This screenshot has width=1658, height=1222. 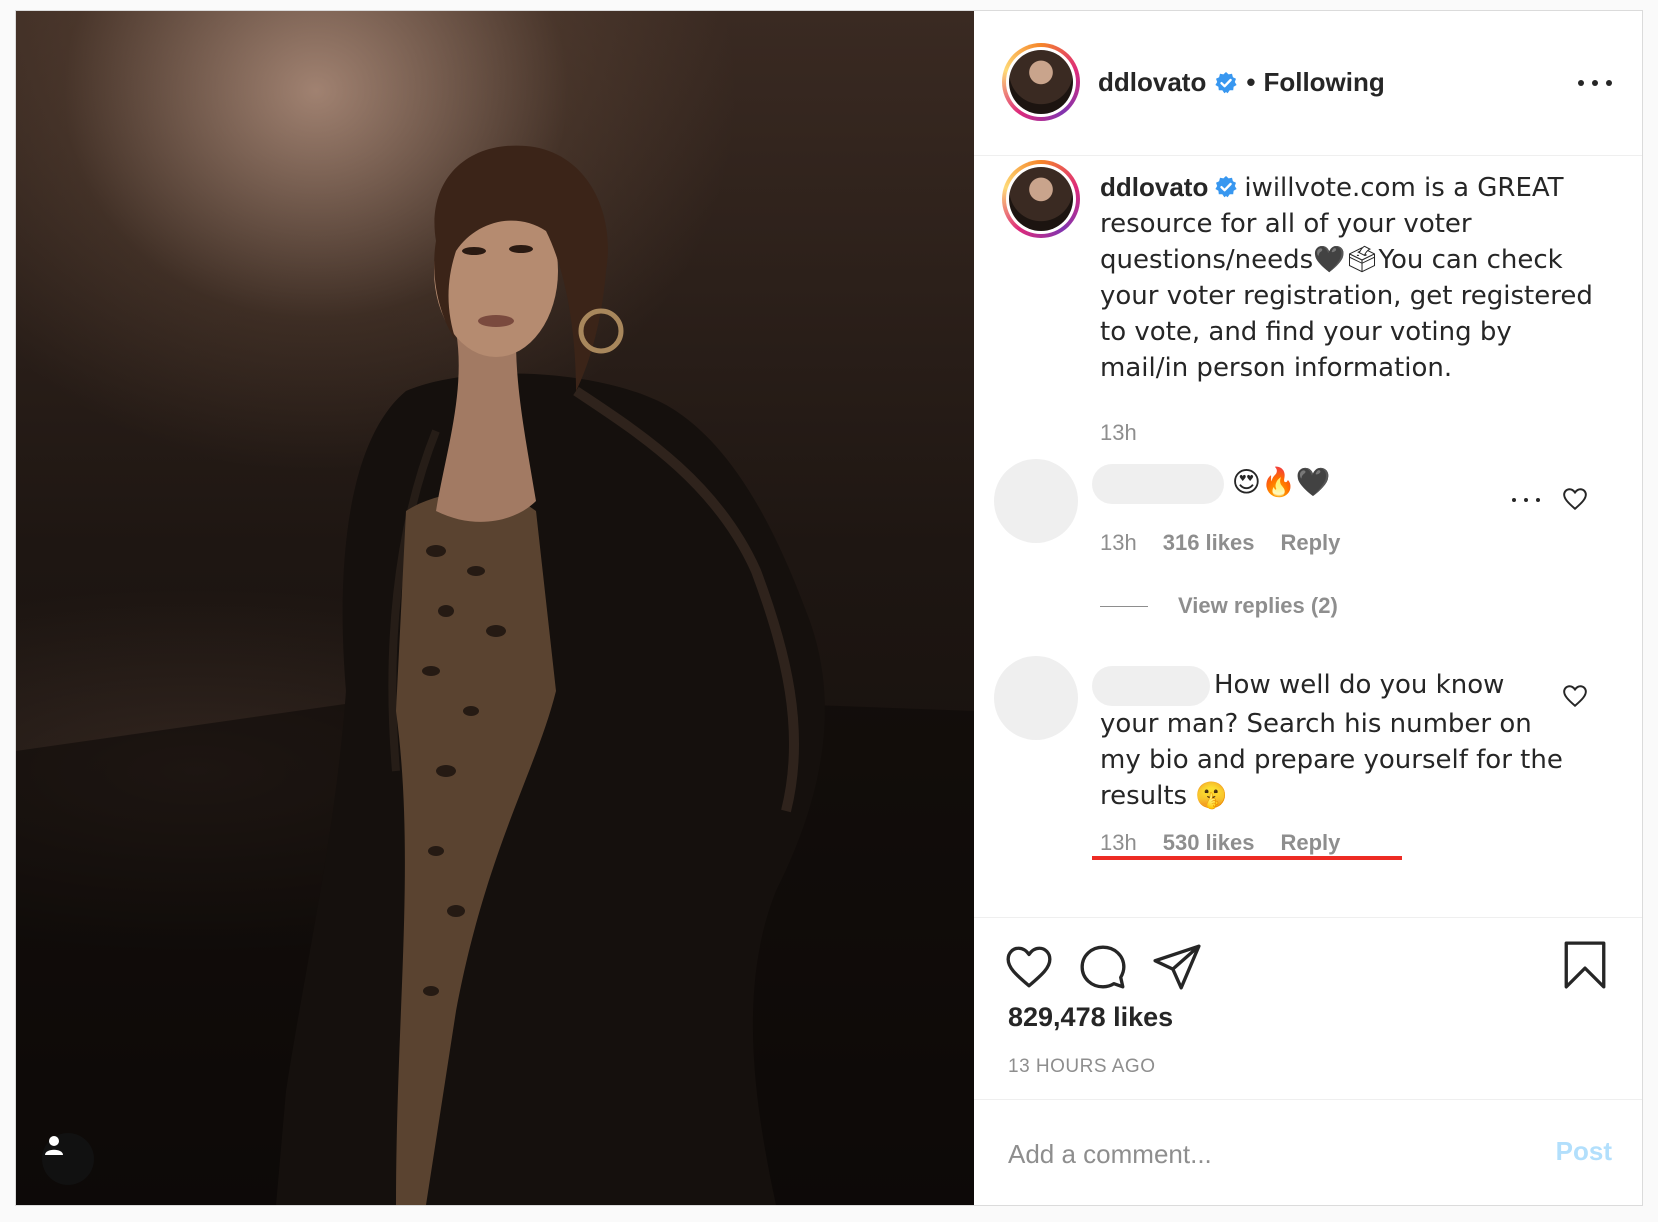 What do you see at coordinates (1082, 1067) in the screenshot?
I see `post-timestamp: 13 HOURS AGO` at bounding box center [1082, 1067].